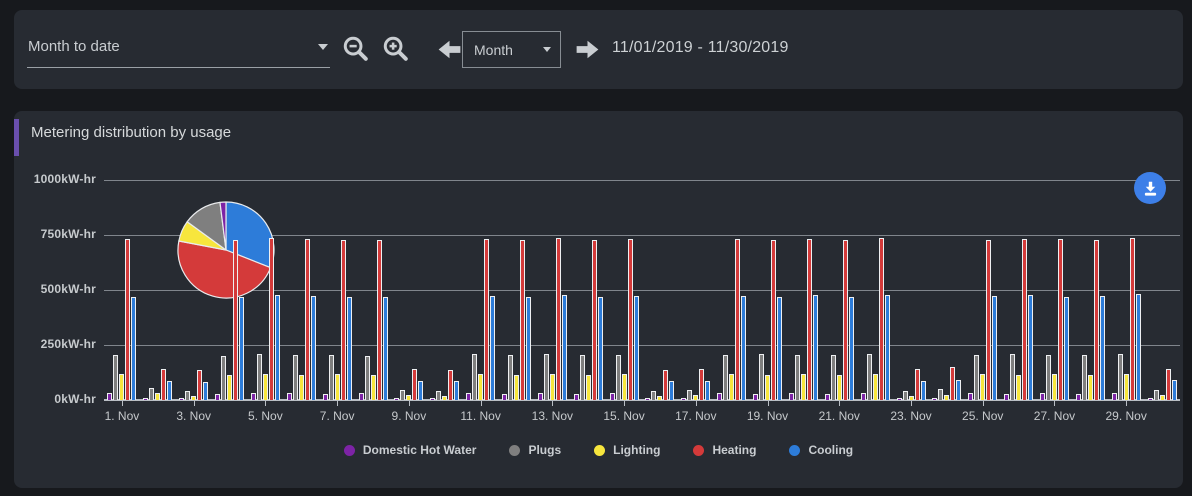 The width and height of the screenshot is (1192, 496). I want to click on legend-item-domestic-hot-water: Domestic Hot Water, so click(409, 450).